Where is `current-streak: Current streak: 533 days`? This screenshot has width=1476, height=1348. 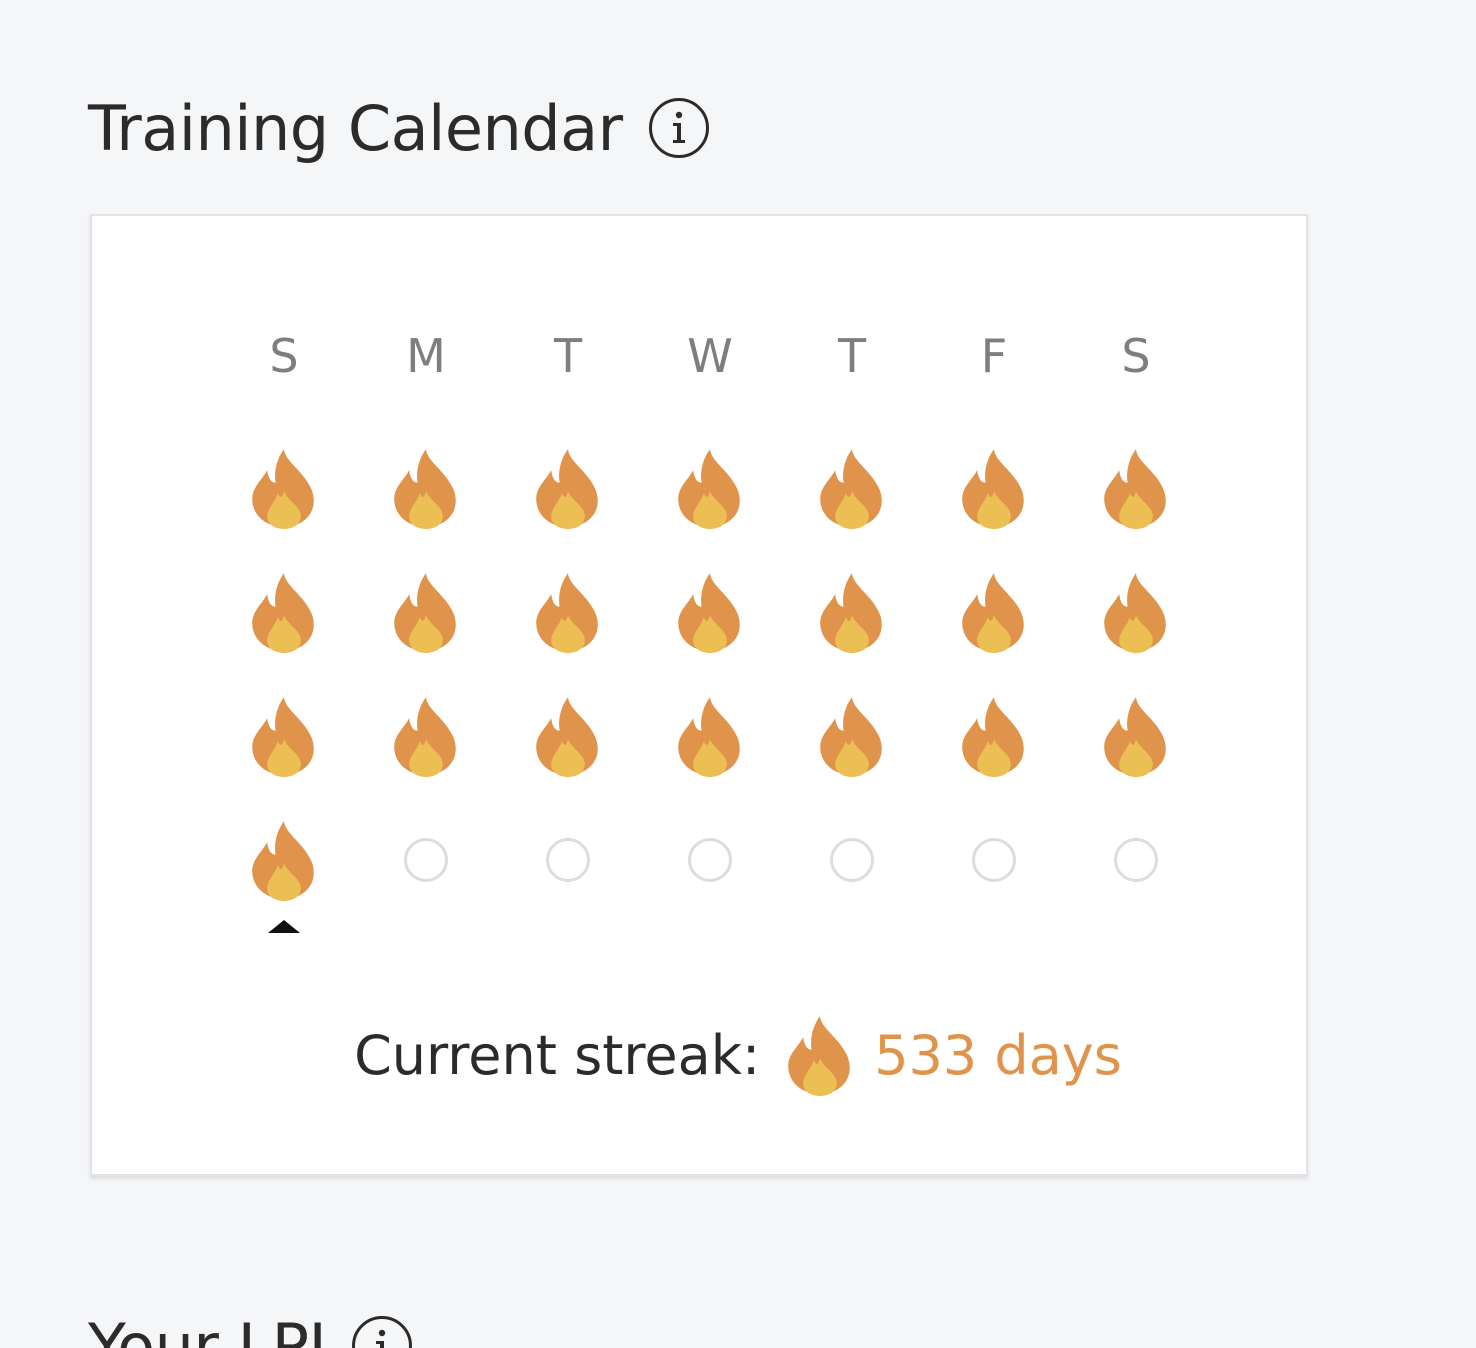
current-streak: Current streak: 533 days is located at coordinates (738, 1055).